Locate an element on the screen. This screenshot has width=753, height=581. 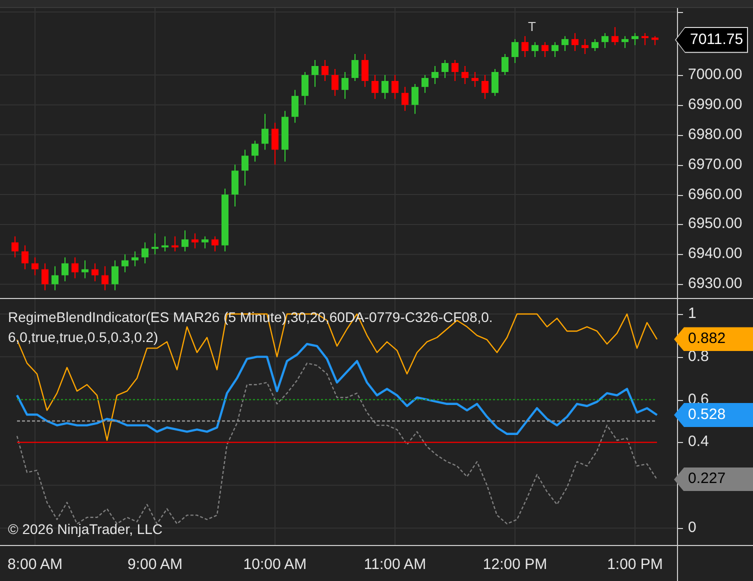
price-axis-label: 7000.00 is located at coordinates (715, 75).